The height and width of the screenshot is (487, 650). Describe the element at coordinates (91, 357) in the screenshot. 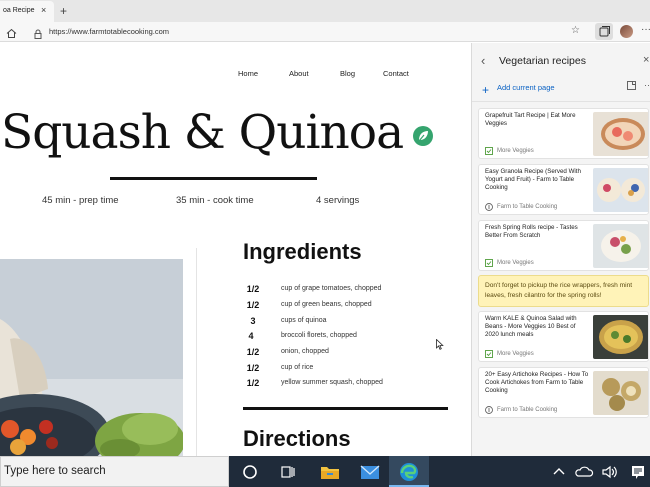

I see `recipe-photo` at that location.